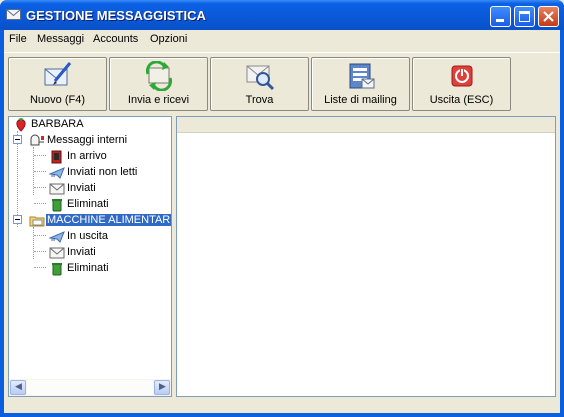 The width and height of the screenshot is (564, 417). What do you see at coordinates (360, 100) in the screenshot?
I see `mailing-list-label: Liste di mailing` at bounding box center [360, 100].